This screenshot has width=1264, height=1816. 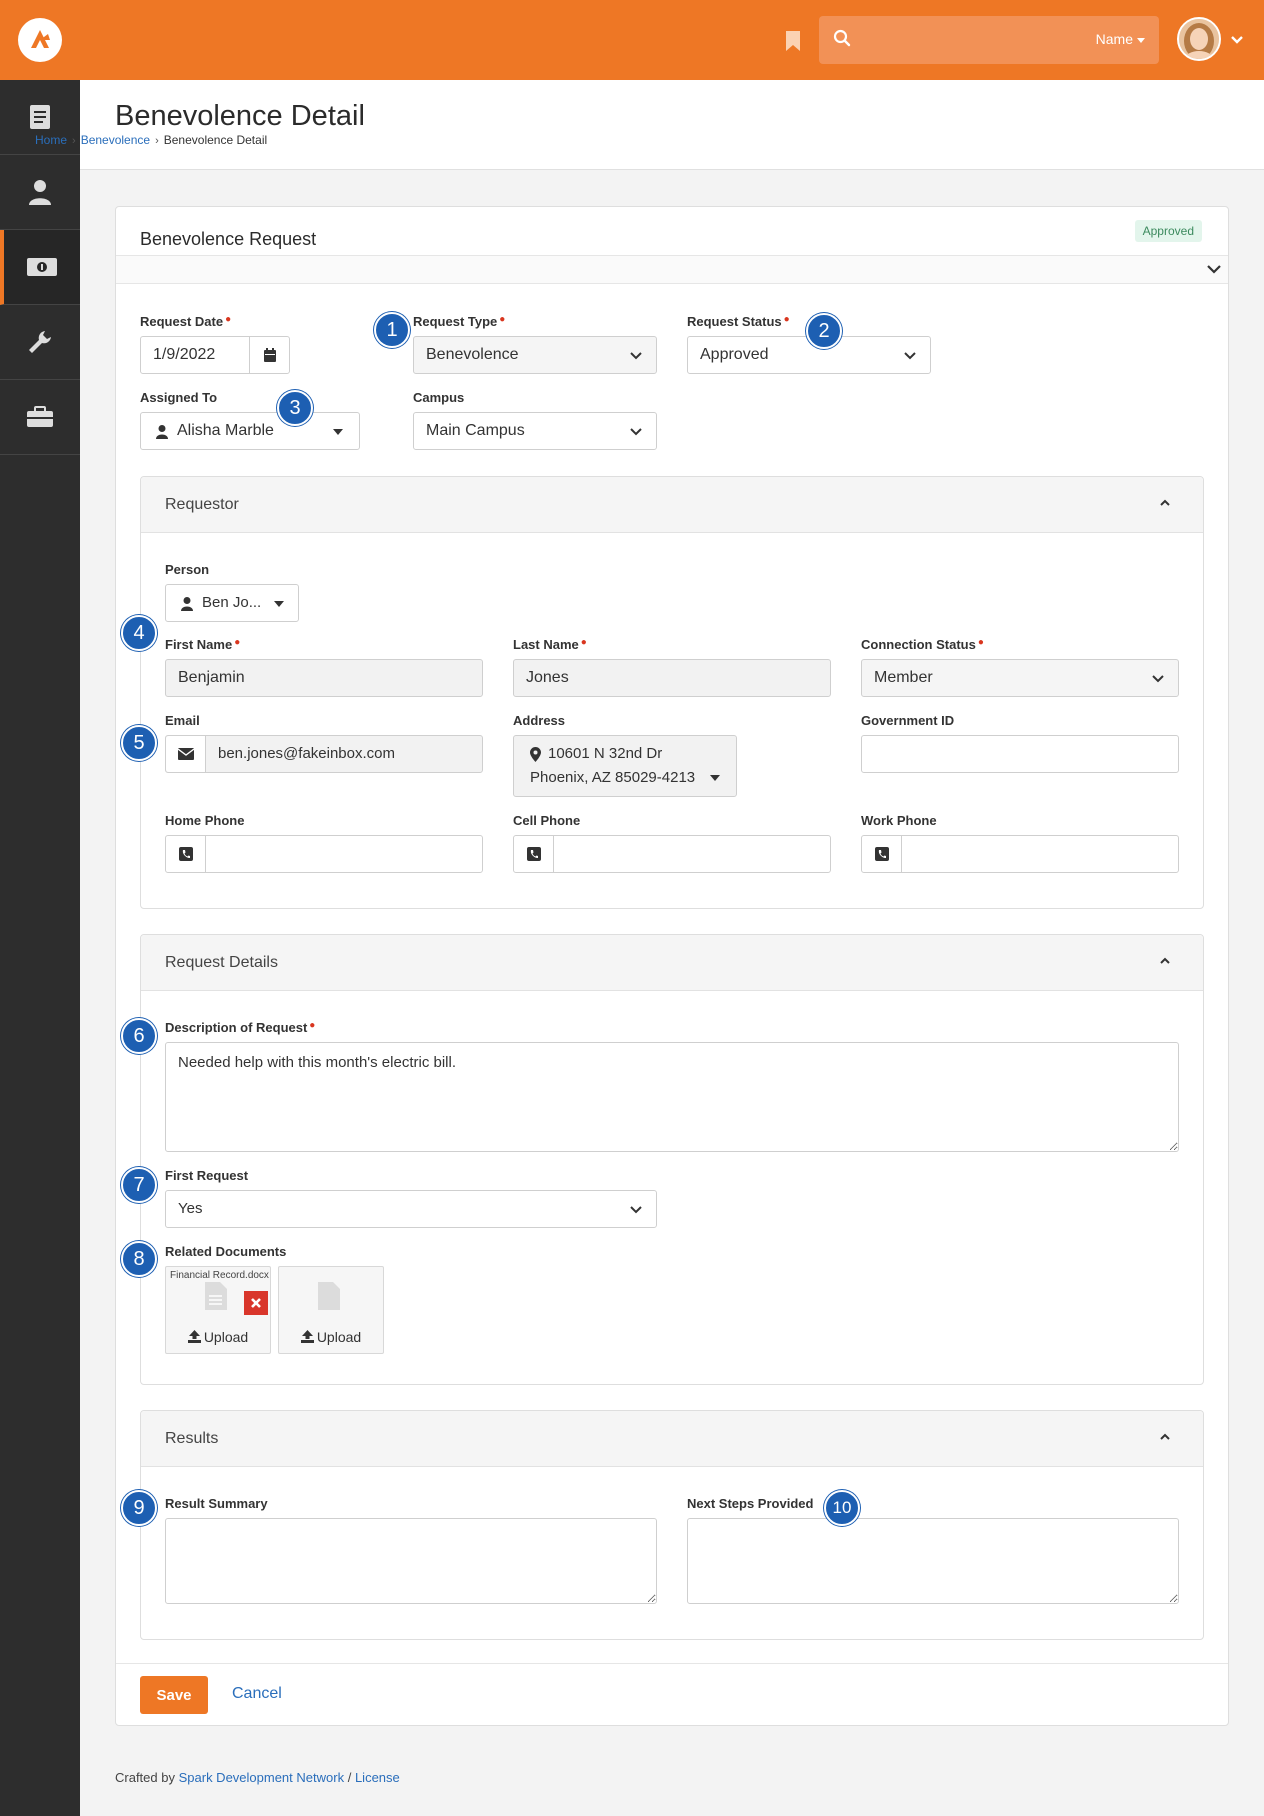 What do you see at coordinates (187, 569) in the screenshot?
I see `person-label: Person` at bounding box center [187, 569].